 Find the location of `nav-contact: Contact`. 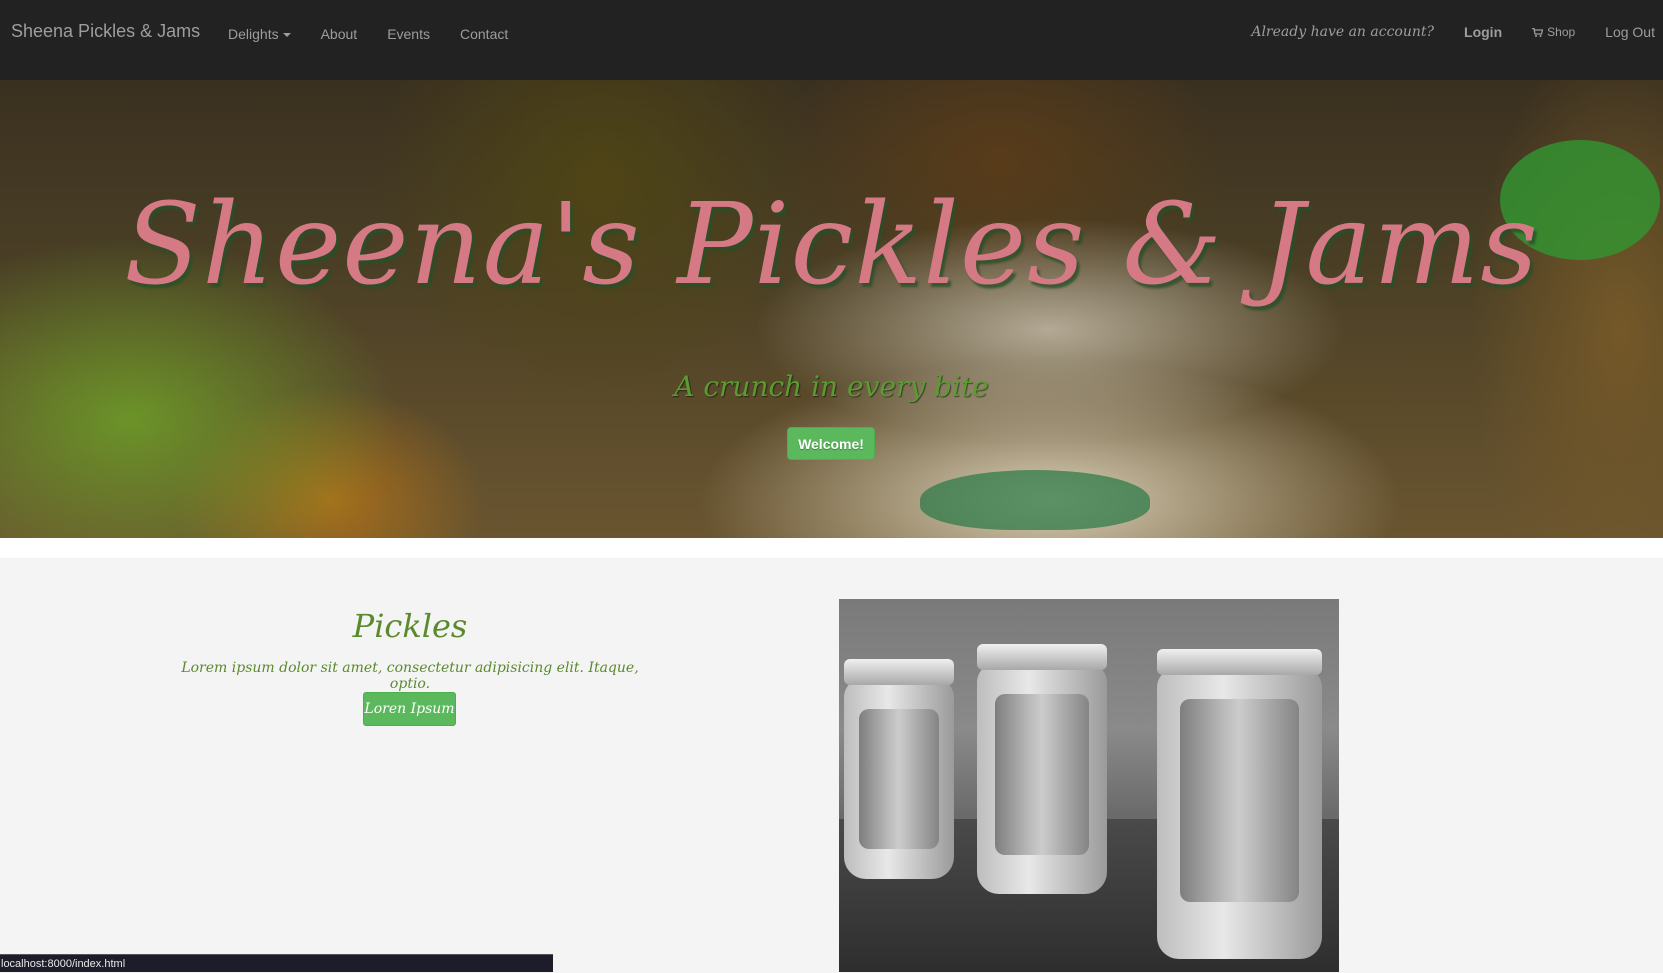

nav-contact: Contact is located at coordinates (484, 34).